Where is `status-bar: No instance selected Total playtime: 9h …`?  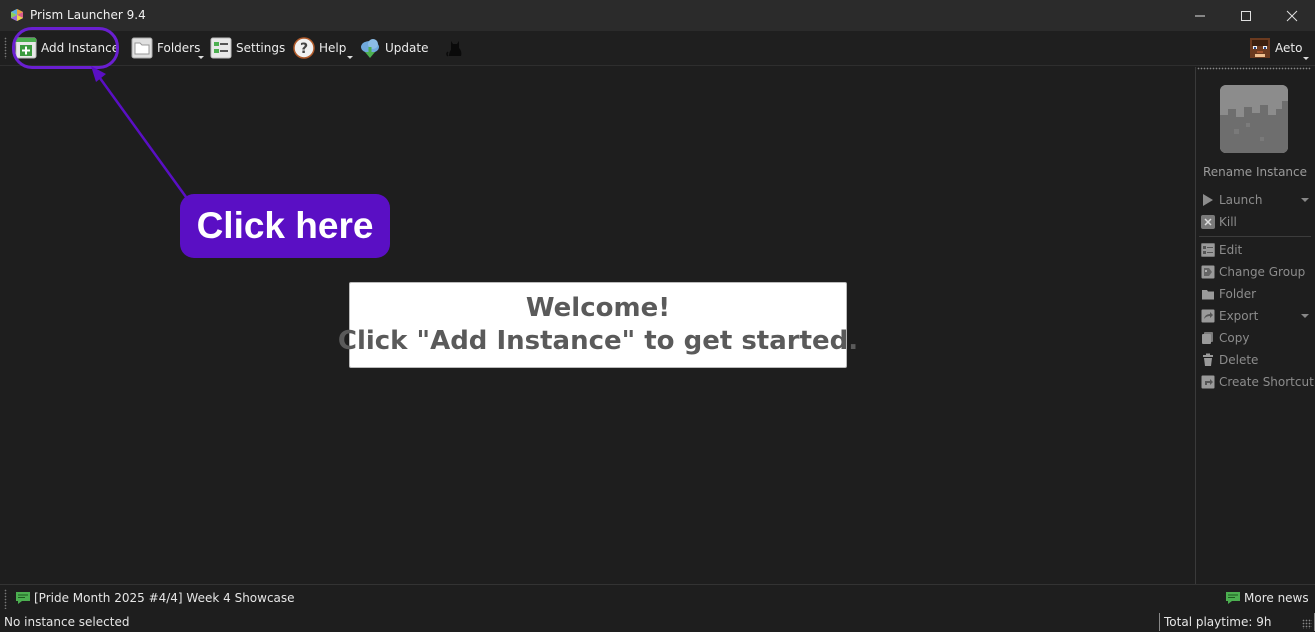 status-bar: No instance selected Total playtime: 9h … is located at coordinates (657, 622).